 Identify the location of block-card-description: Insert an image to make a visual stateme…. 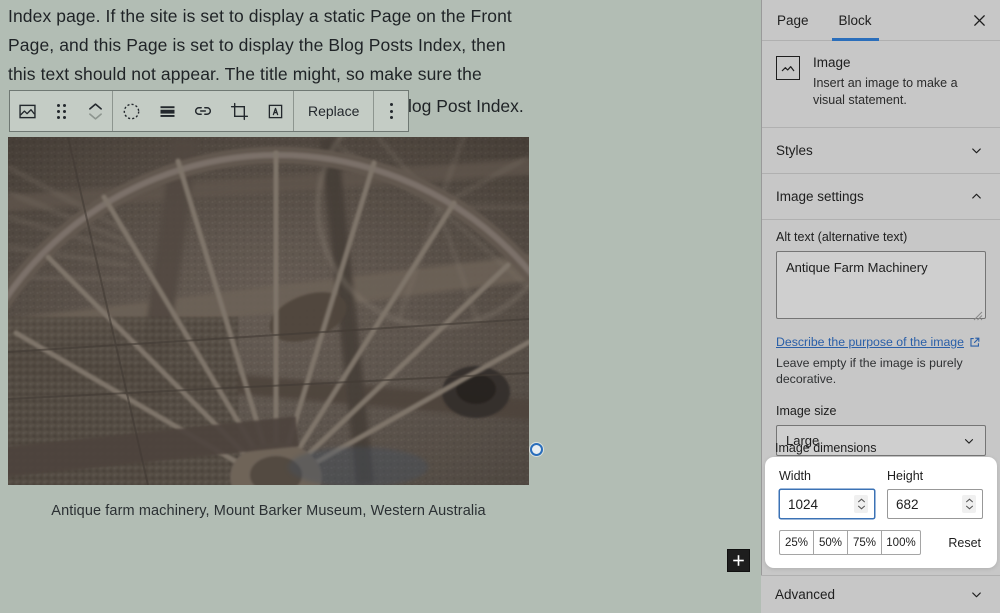
(885, 91).